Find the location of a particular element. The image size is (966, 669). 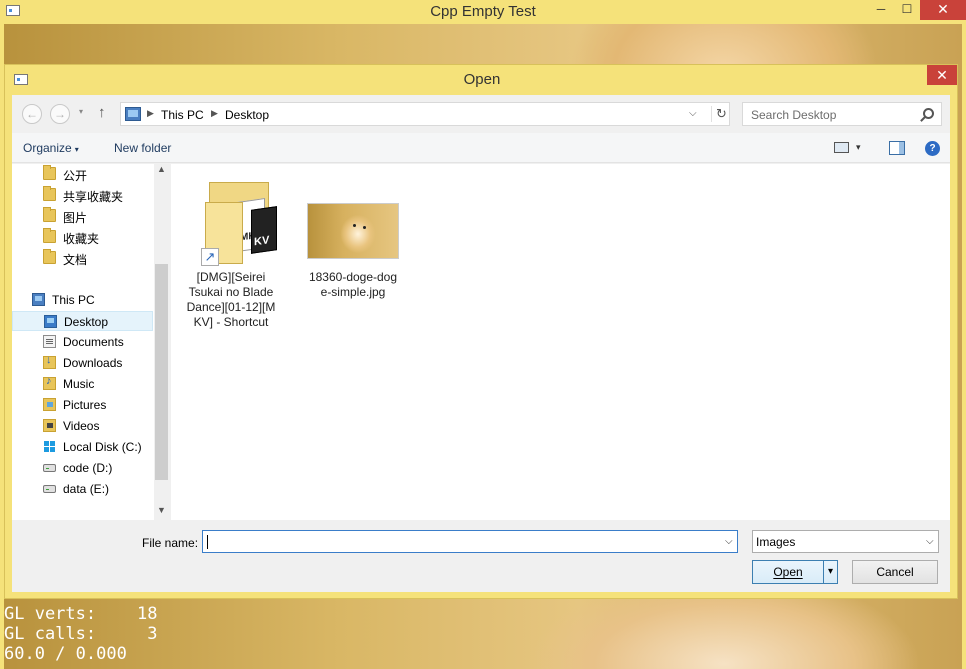

dialog-close-button: ✕ is located at coordinates (942, 75).